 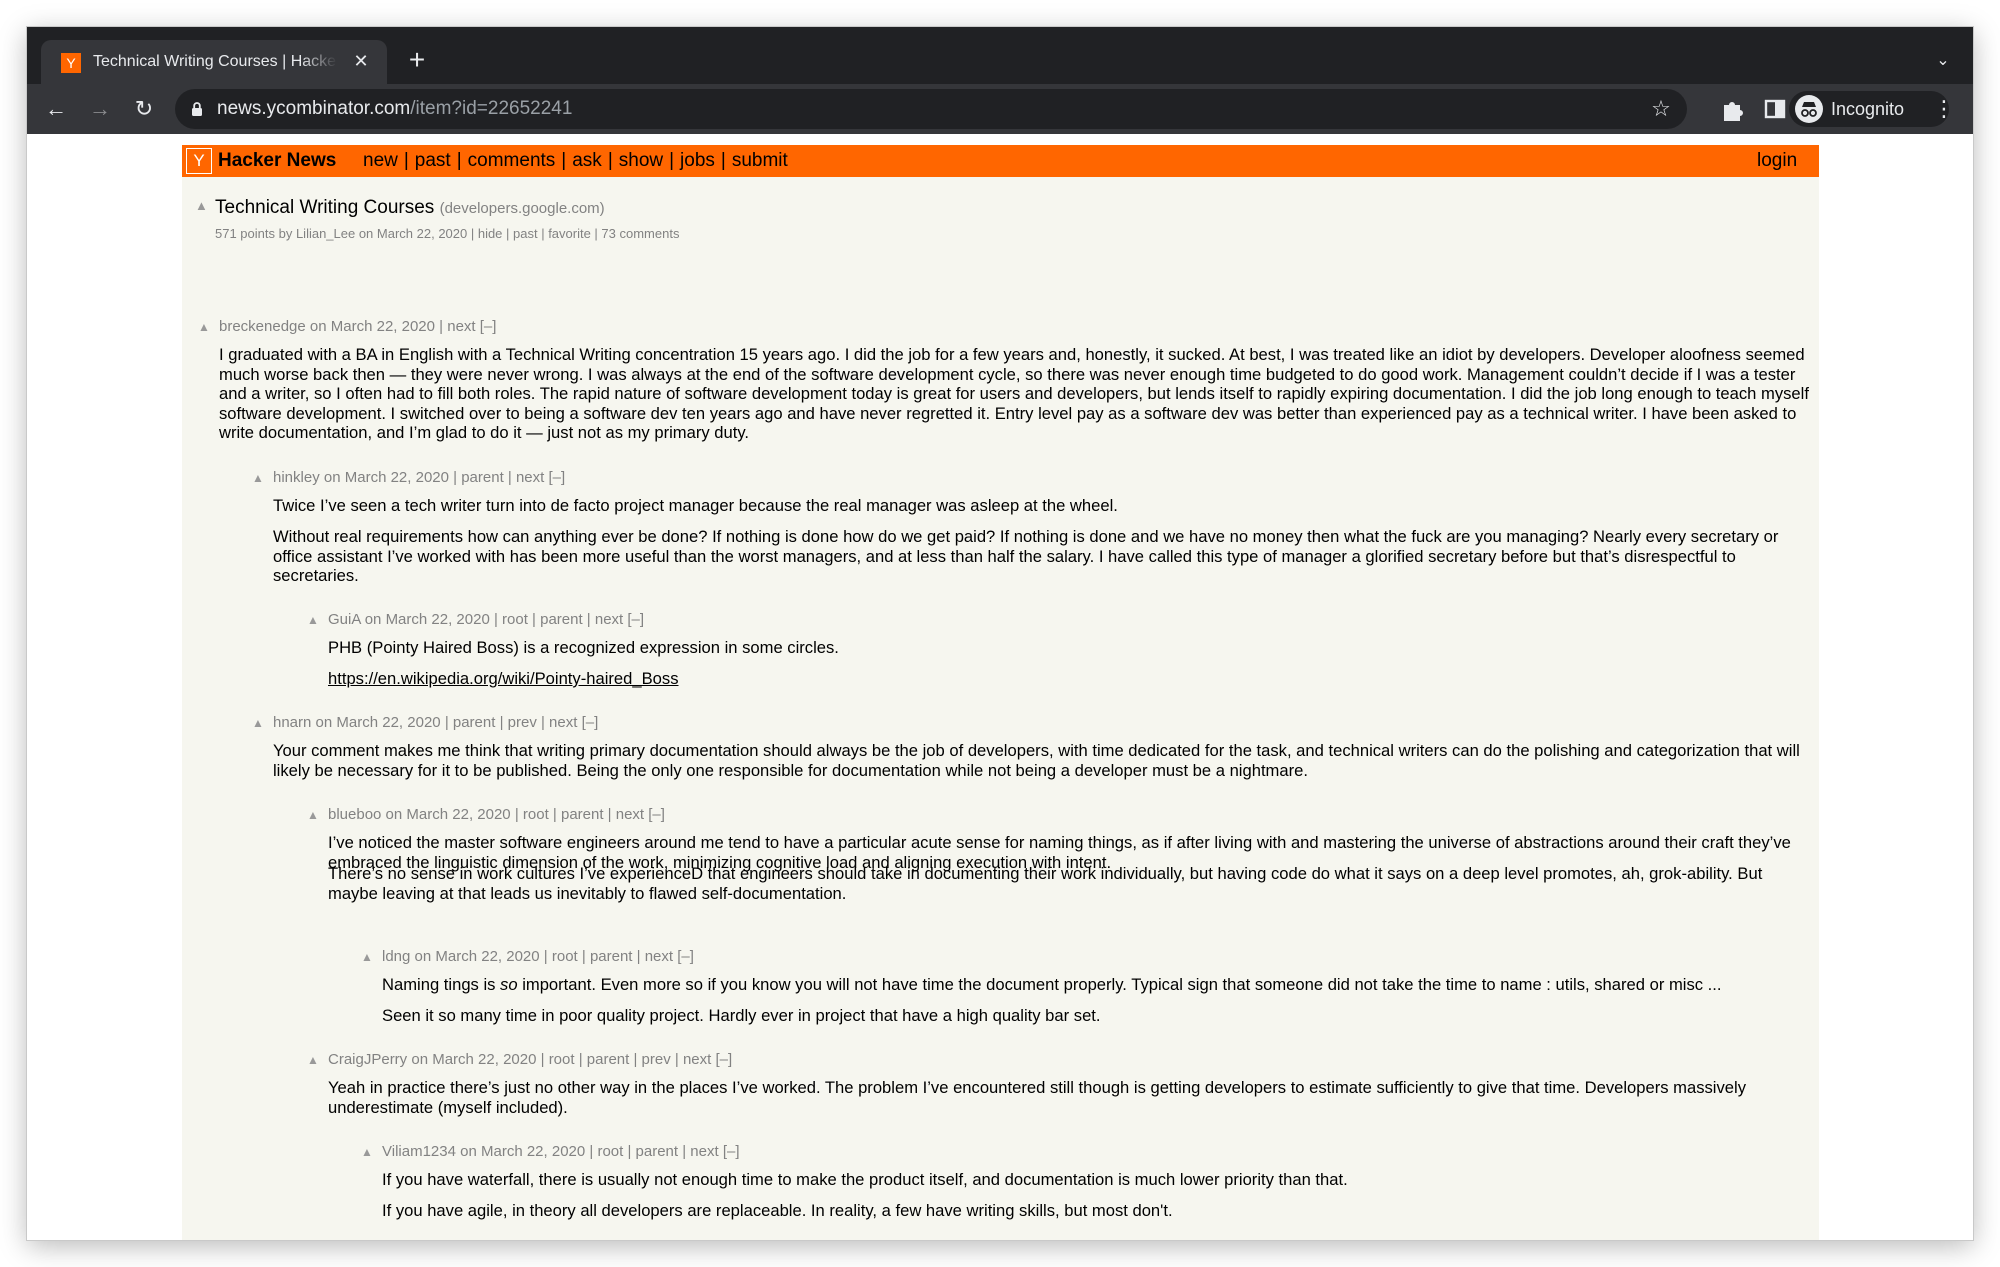 What do you see at coordinates (296, 477) in the screenshot?
I see `comment-user: hinkley` at bounding box center [296, 477].